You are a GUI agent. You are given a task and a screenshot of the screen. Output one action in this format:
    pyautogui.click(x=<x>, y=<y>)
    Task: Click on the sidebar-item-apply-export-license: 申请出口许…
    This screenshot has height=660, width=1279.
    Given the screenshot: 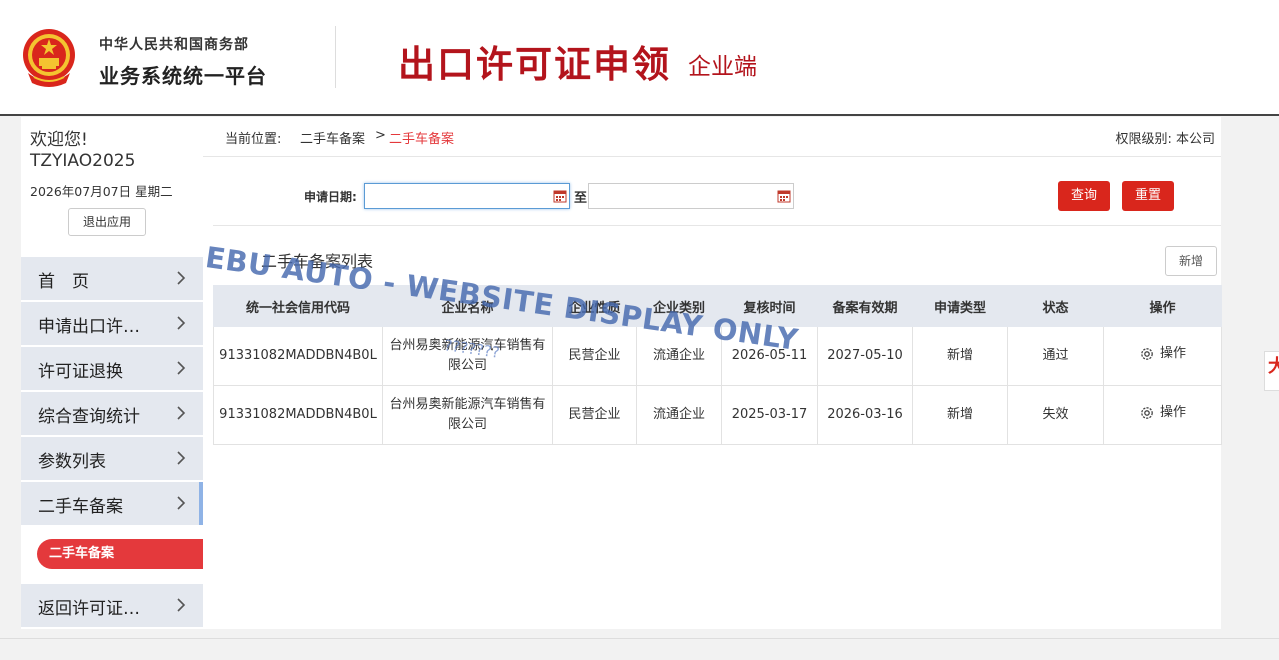 What is the action you would take?
    pyautogui.click(x=112, y=323)
    